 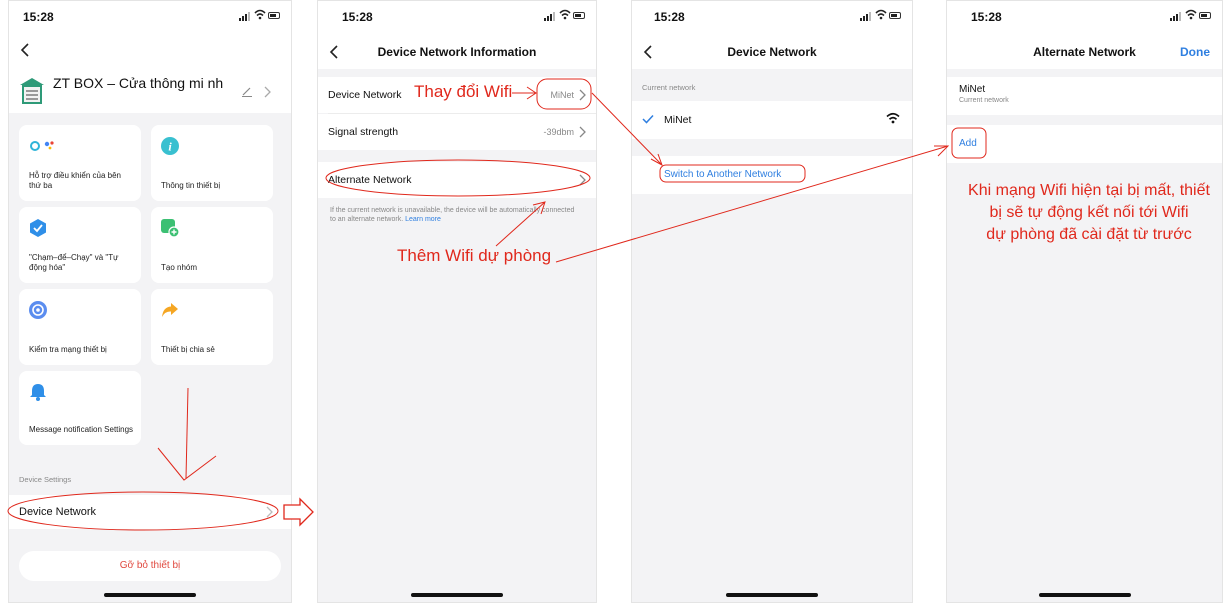 I want to click on signal-strength-row: Signal strength -39dbm, so click(x=457, y=132).